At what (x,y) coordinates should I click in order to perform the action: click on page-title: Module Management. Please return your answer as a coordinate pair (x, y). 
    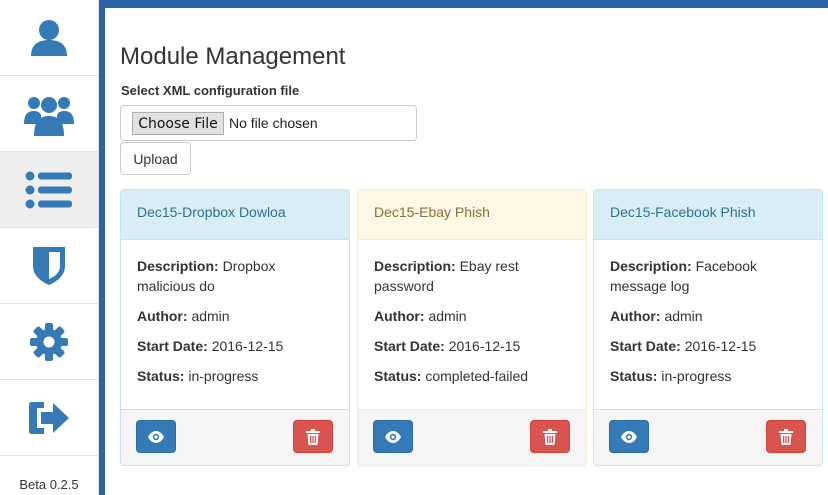
    Looking at the image, I should click on (233, 56).